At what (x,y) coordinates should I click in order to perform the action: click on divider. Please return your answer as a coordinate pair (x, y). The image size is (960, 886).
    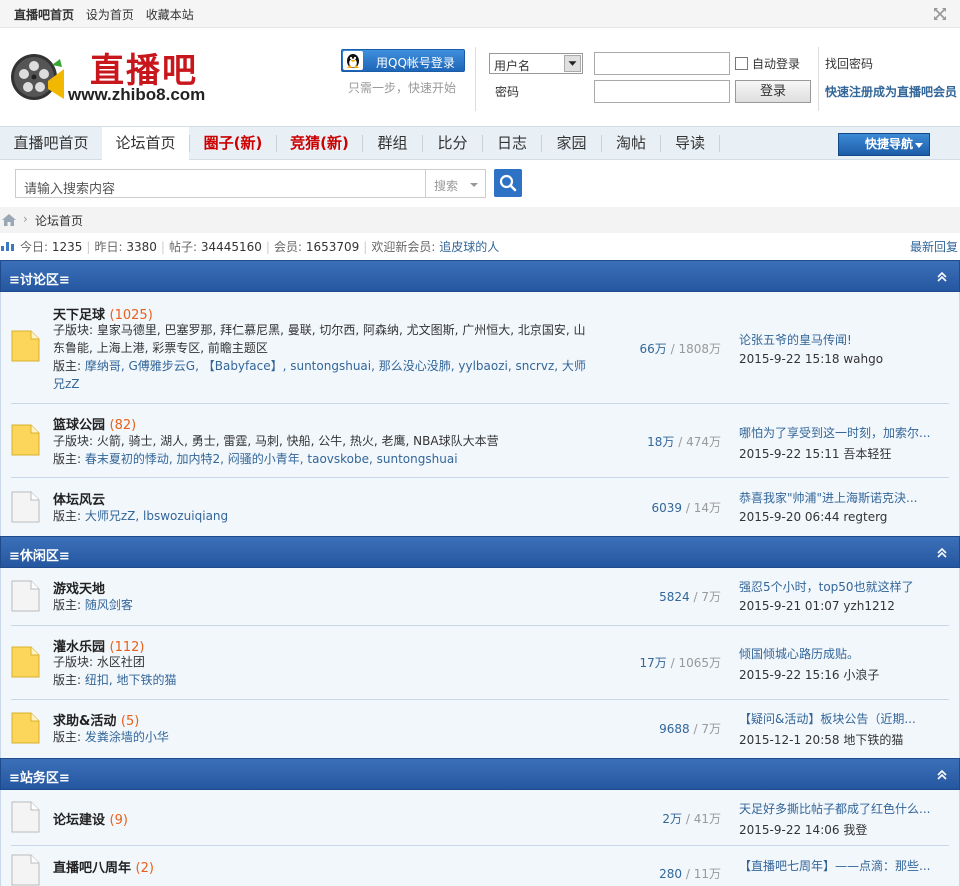
    Looking at the image, I should click on (475, 79).